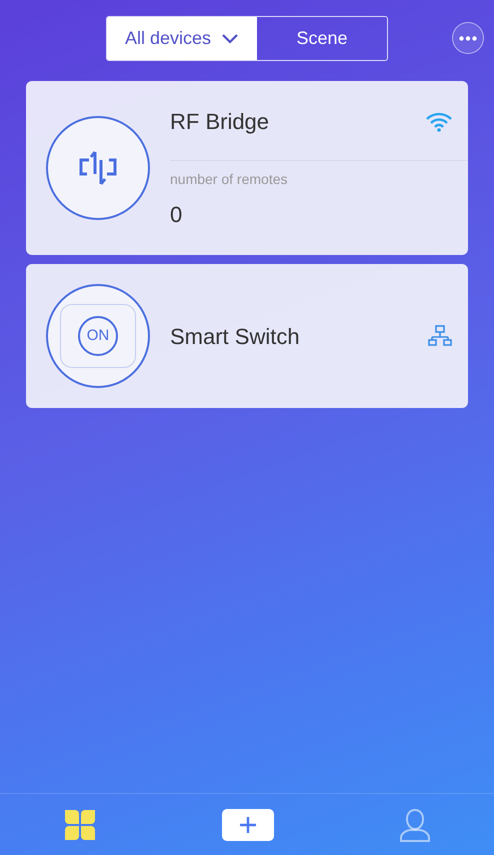 The height and width of the screenshot is (855, 494). Describe the element at coordinates (177, 215) in the screenshot. I see `stat-value: 0` at that location.